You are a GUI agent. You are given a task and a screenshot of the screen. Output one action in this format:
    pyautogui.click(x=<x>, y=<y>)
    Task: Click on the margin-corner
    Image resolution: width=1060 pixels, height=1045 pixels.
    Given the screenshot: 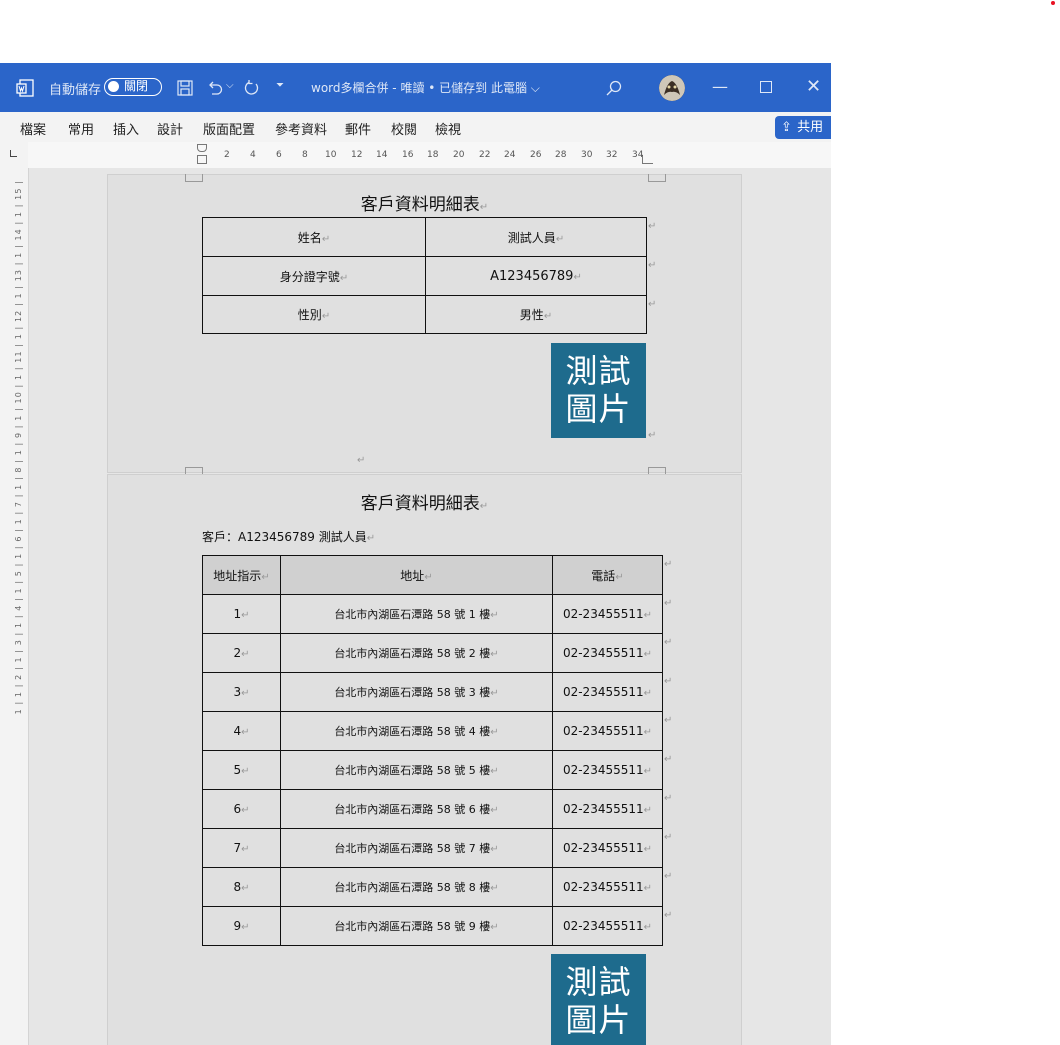 What is the action you would take?
    pyautogui.click(x=194, y=178)
    